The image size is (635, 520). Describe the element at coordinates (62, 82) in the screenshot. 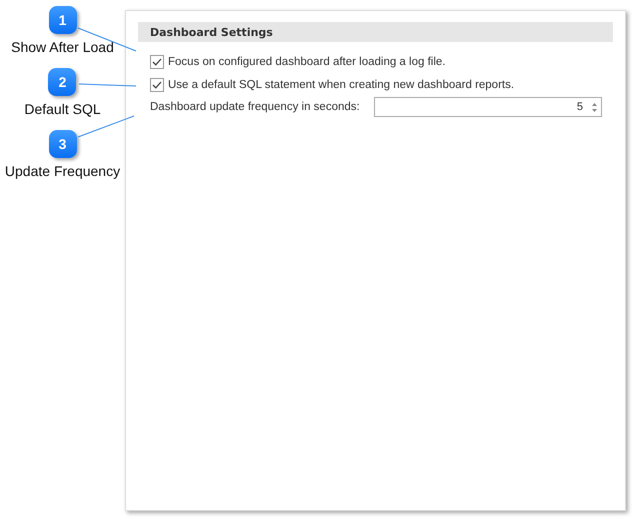

I see `number-badge: 2` at that location.